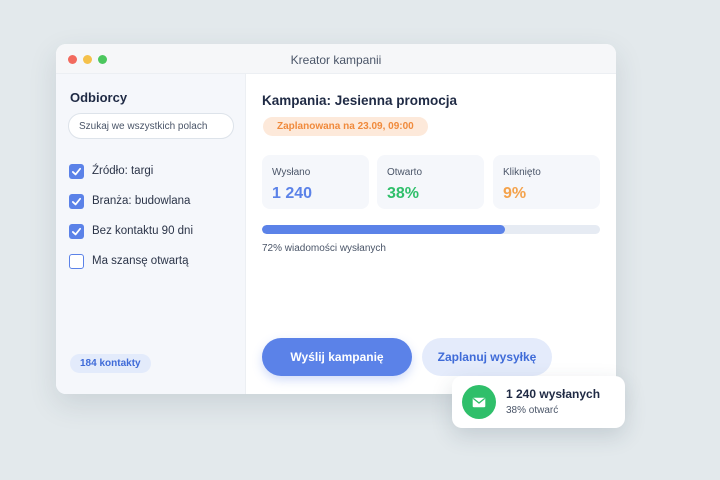 Image resolution: width=720 pixels, height=480 pixels. Describe the element at coordinates (522, 172) in the screenshot. I see `stat-label: Kliknięto` at that location.